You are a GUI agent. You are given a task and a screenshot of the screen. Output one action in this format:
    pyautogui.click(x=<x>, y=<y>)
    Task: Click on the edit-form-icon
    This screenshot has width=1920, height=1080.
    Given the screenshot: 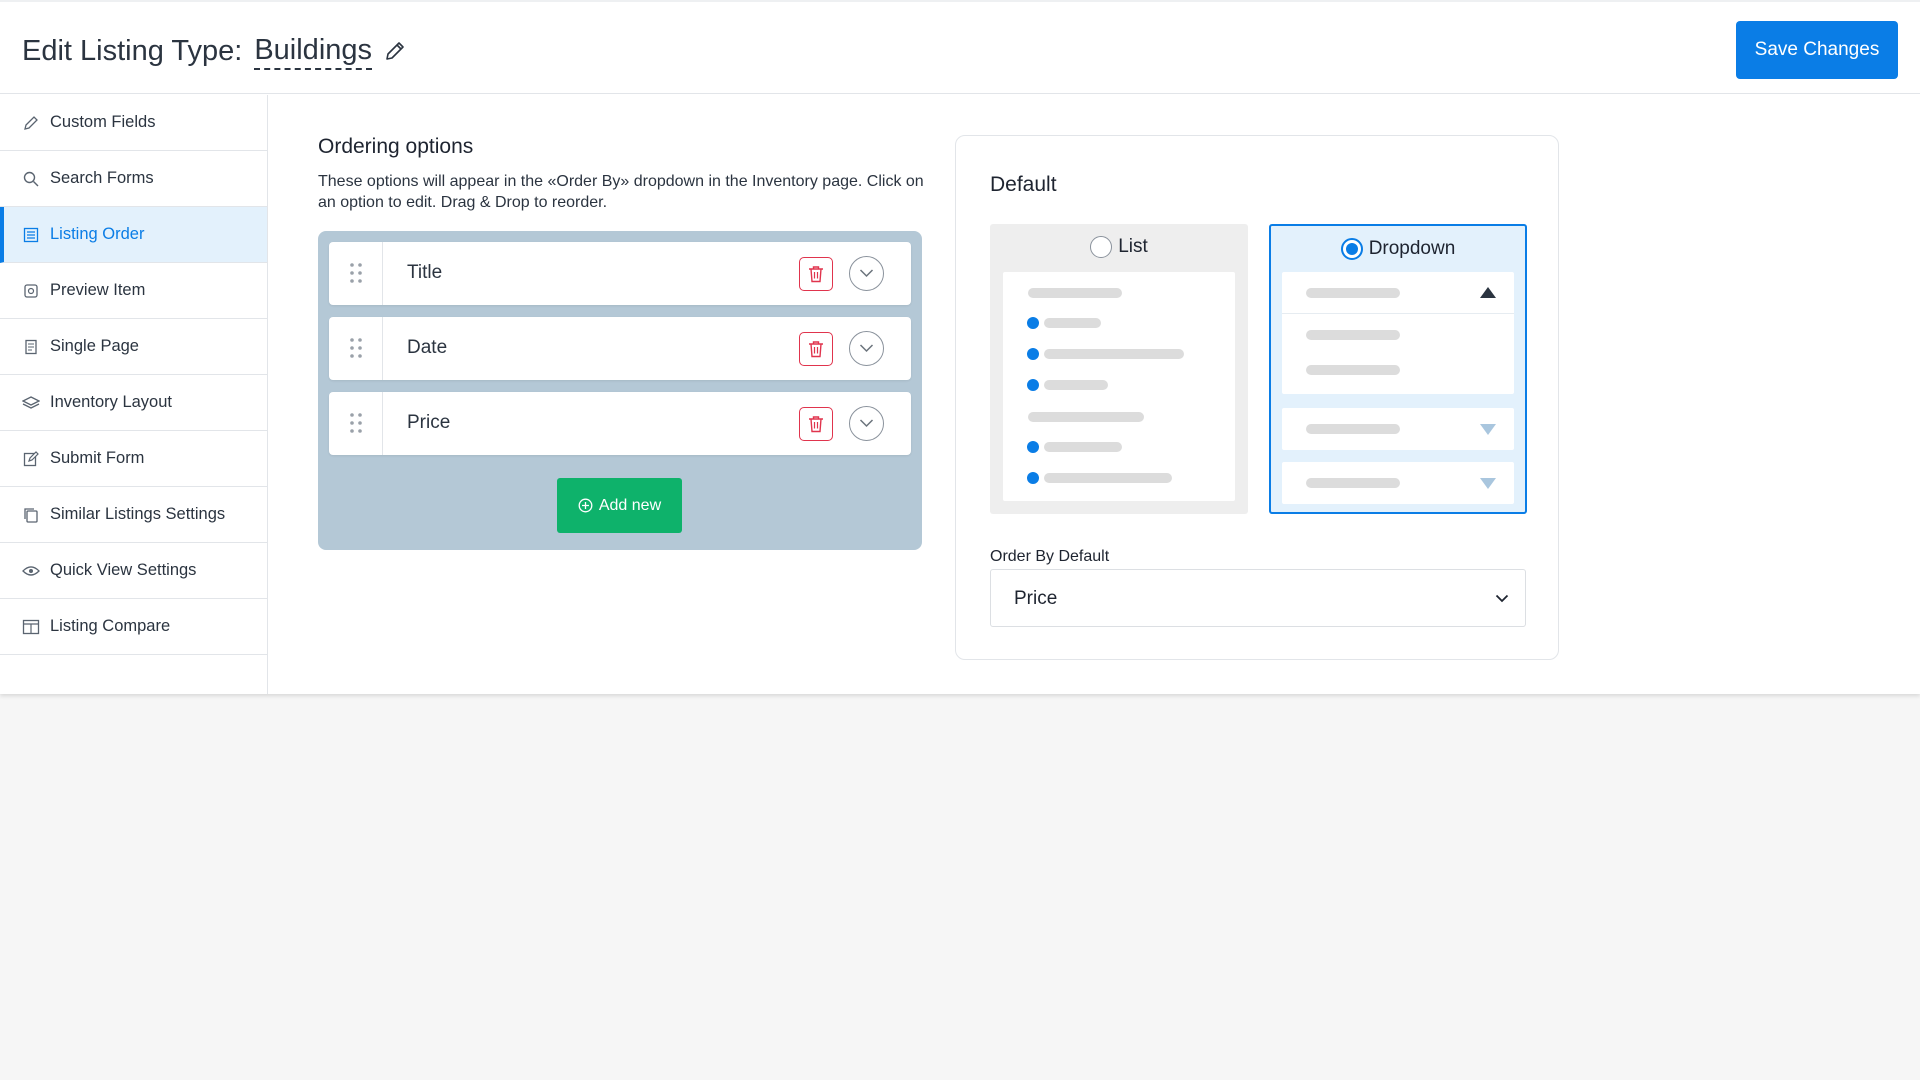 What is the action you would take?
    pyautogui.click(x=31, y=459)
    